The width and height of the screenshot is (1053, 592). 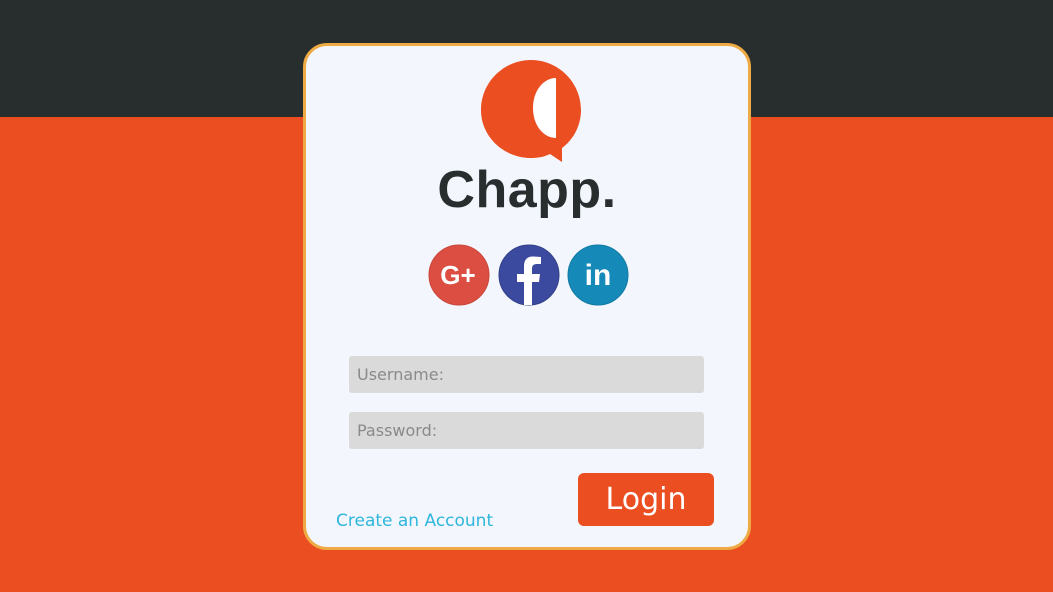 I want to click on google-plus-icon: G+, so click(x=459, y=275).